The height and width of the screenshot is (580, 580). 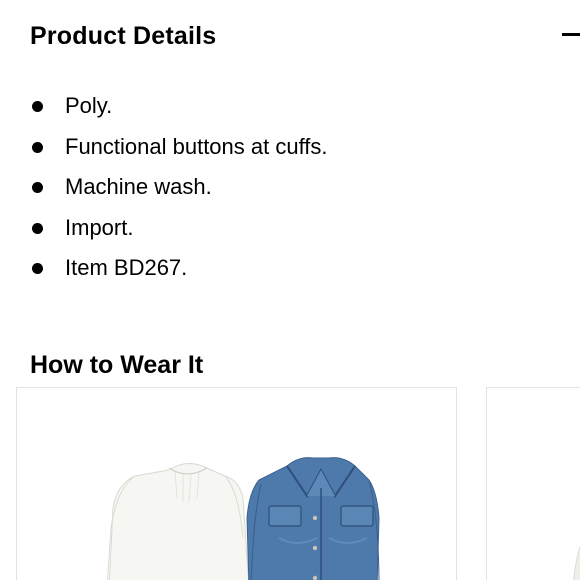 I want to click on list-item: Functional buttons at cuffs., so click(x=290, y=147).